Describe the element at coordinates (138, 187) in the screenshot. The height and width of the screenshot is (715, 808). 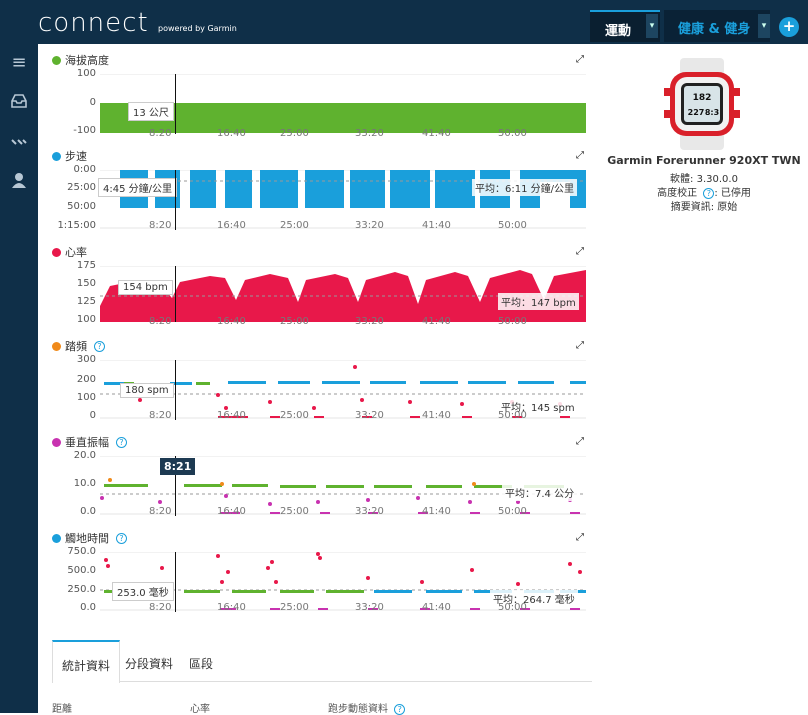
I see `pace-flag: 4:45 分鐘/公里` at that location.